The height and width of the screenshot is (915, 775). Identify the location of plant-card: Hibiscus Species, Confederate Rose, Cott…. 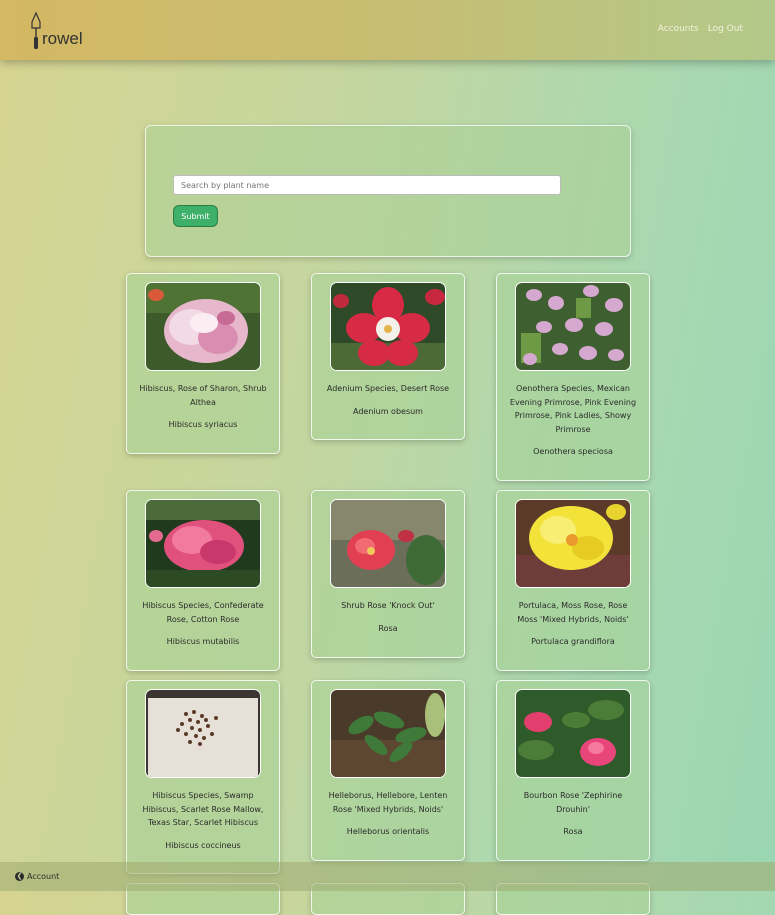
(203, 580).